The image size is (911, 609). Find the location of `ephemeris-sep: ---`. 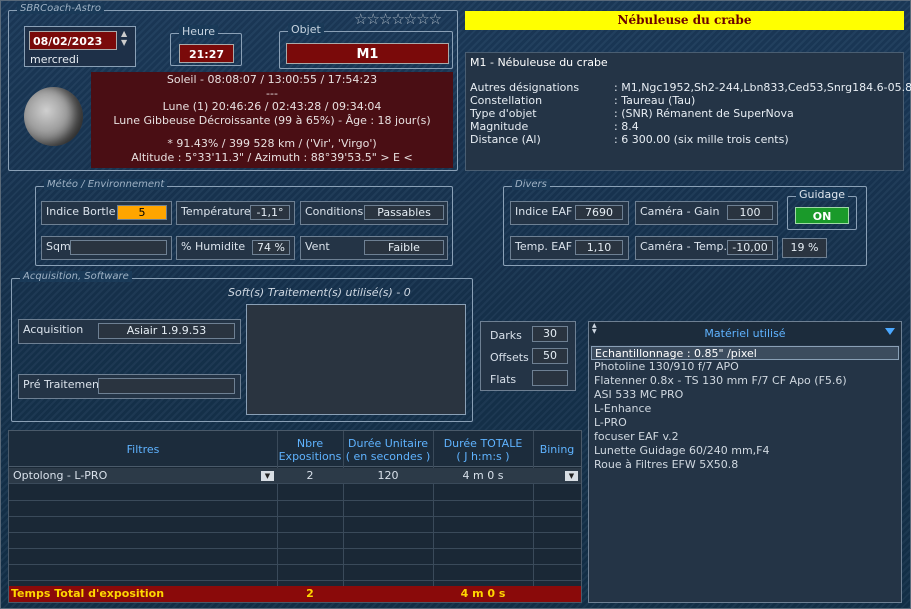

ephemeris-sep: --- is located at coordinates (272, 93).